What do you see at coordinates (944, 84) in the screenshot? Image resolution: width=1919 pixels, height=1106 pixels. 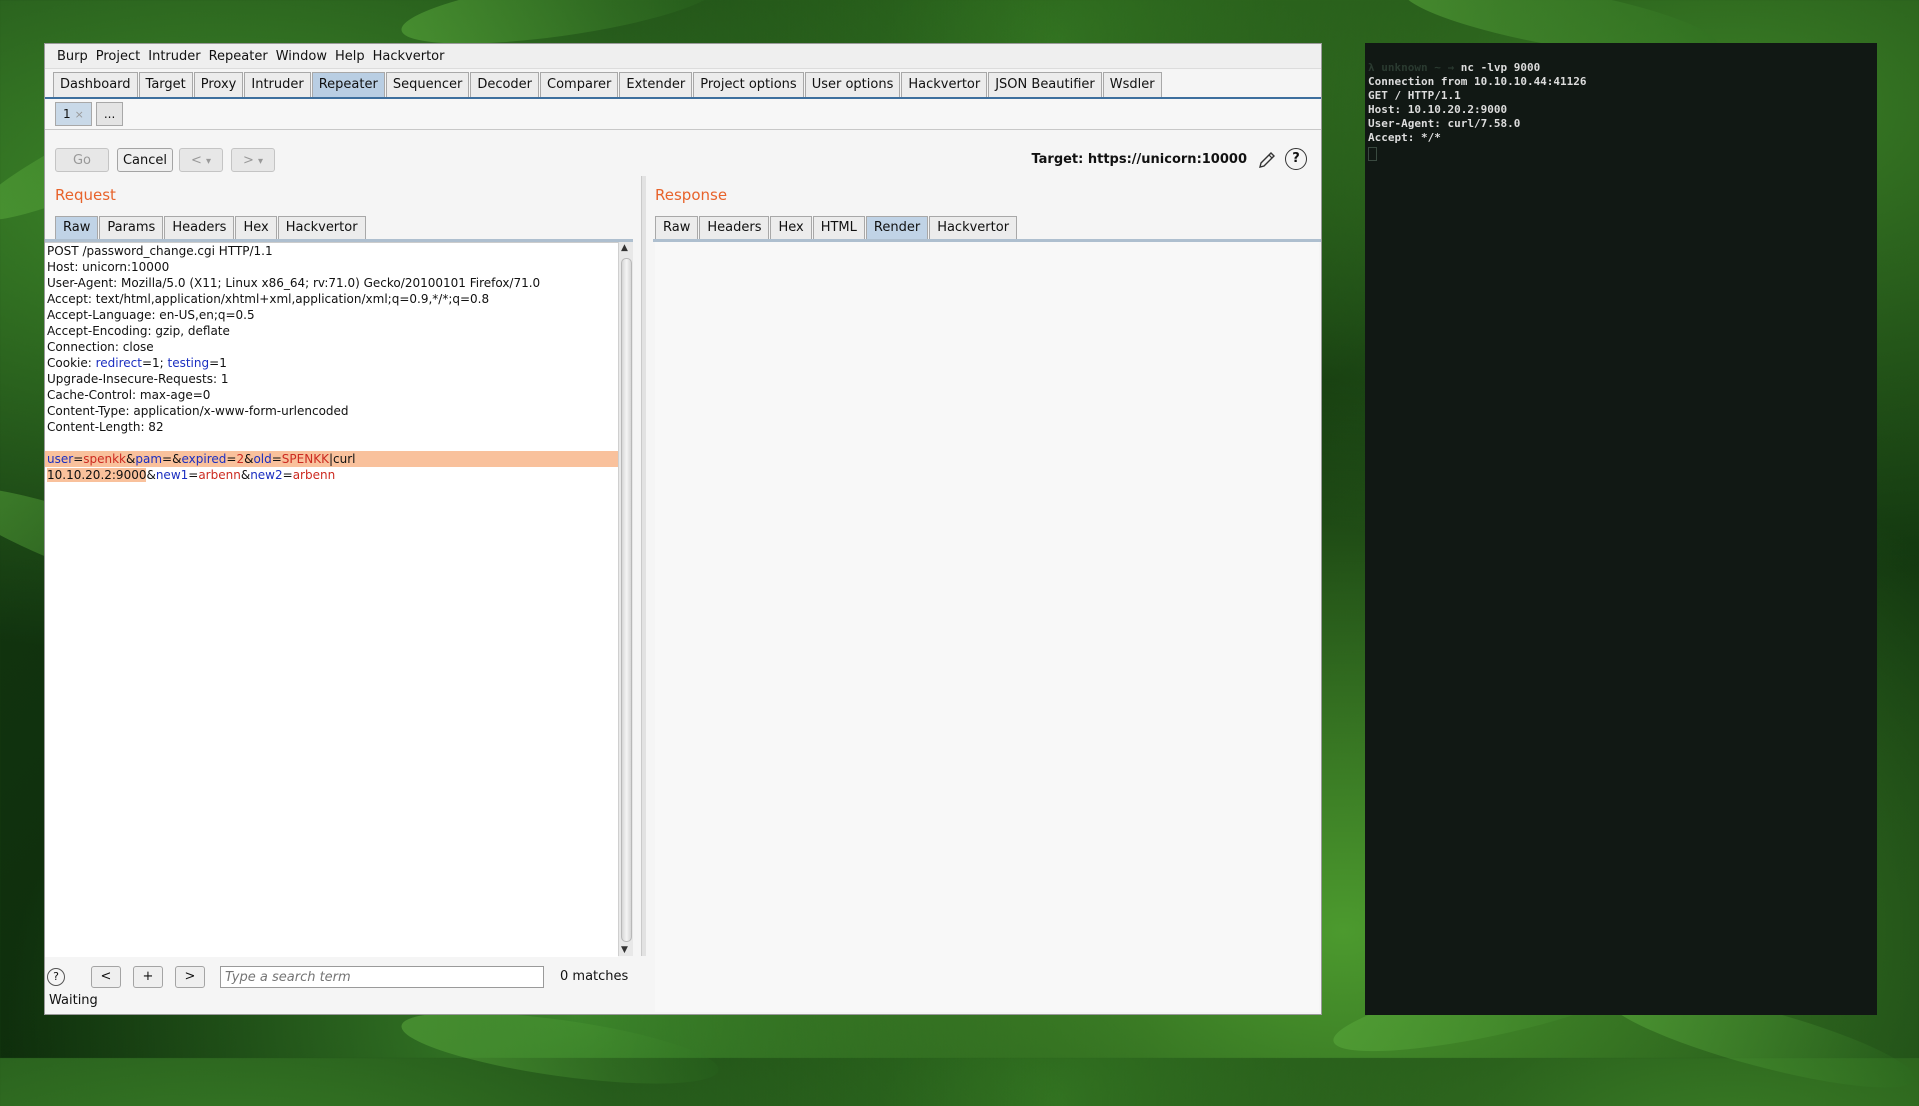 I see `tab-hackvertor: Hackvertor` at bounding box center [944, 84].